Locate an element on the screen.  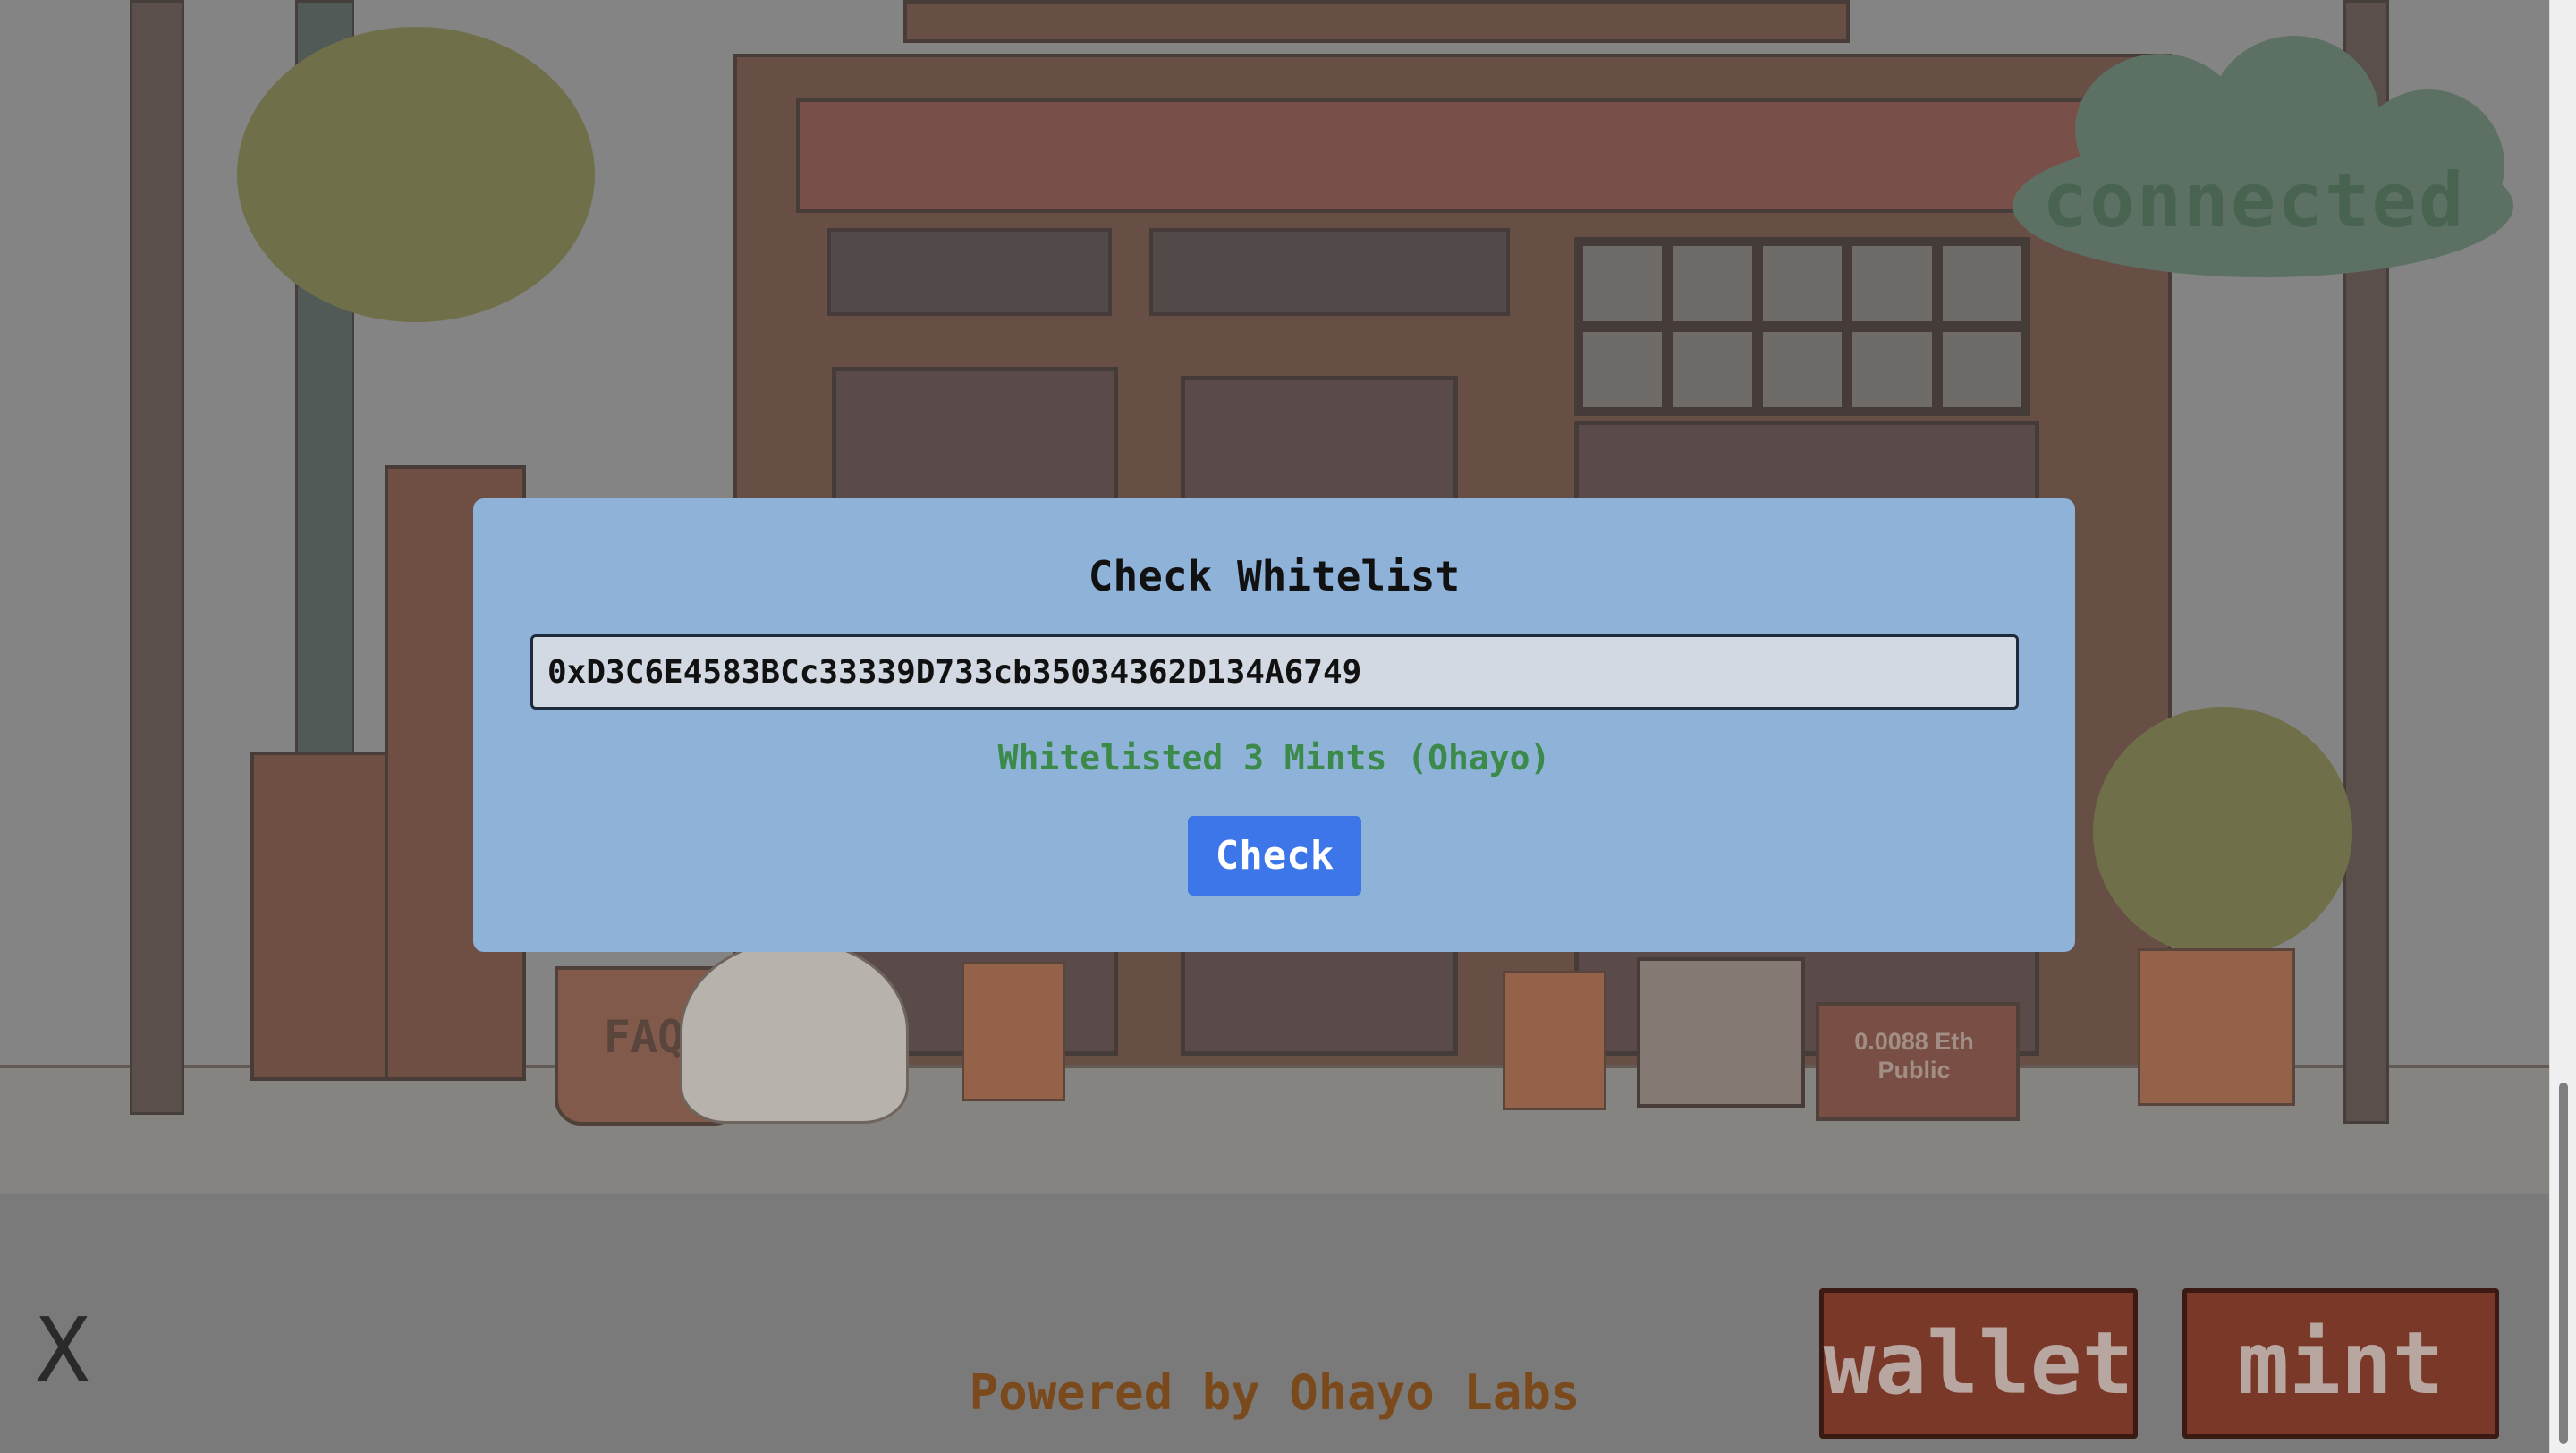
page-scrollbar is located at coordinates (2562, 726).